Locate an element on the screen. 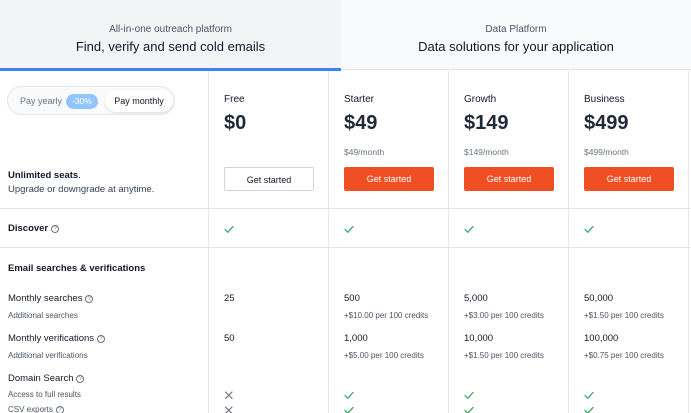  plan-name-business: Business is located at coordinates (604, 99).